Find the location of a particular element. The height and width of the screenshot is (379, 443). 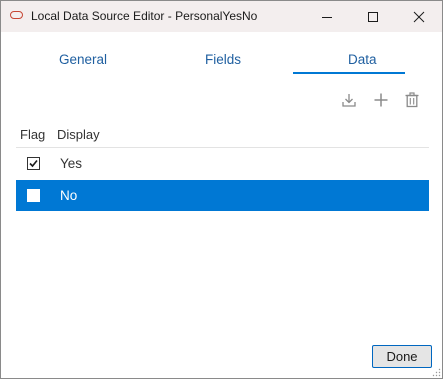

maximize-icon is located at coordinates (373, 16).